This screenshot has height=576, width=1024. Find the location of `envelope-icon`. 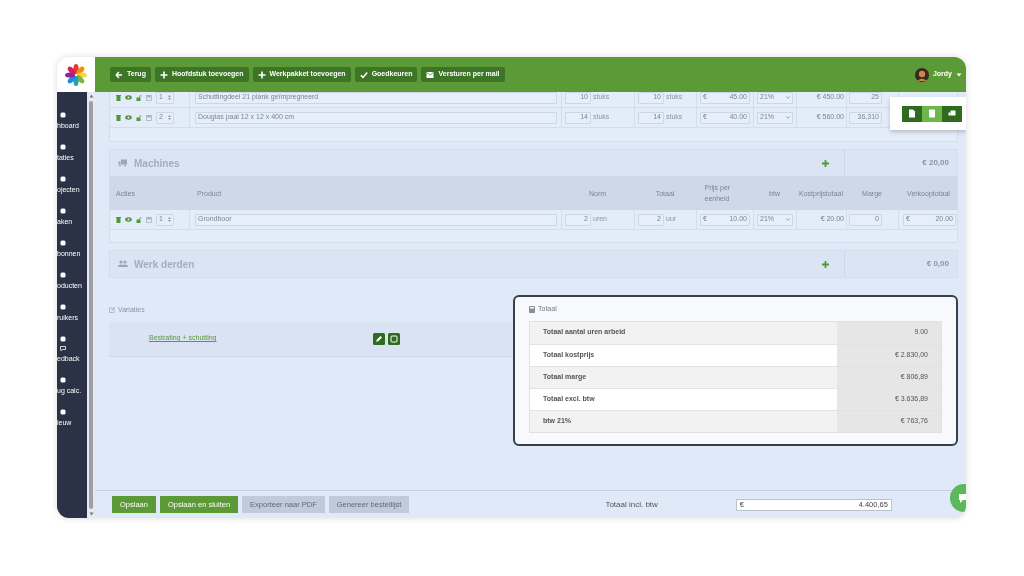

envelope-icon is located at coordinates (430, 74).